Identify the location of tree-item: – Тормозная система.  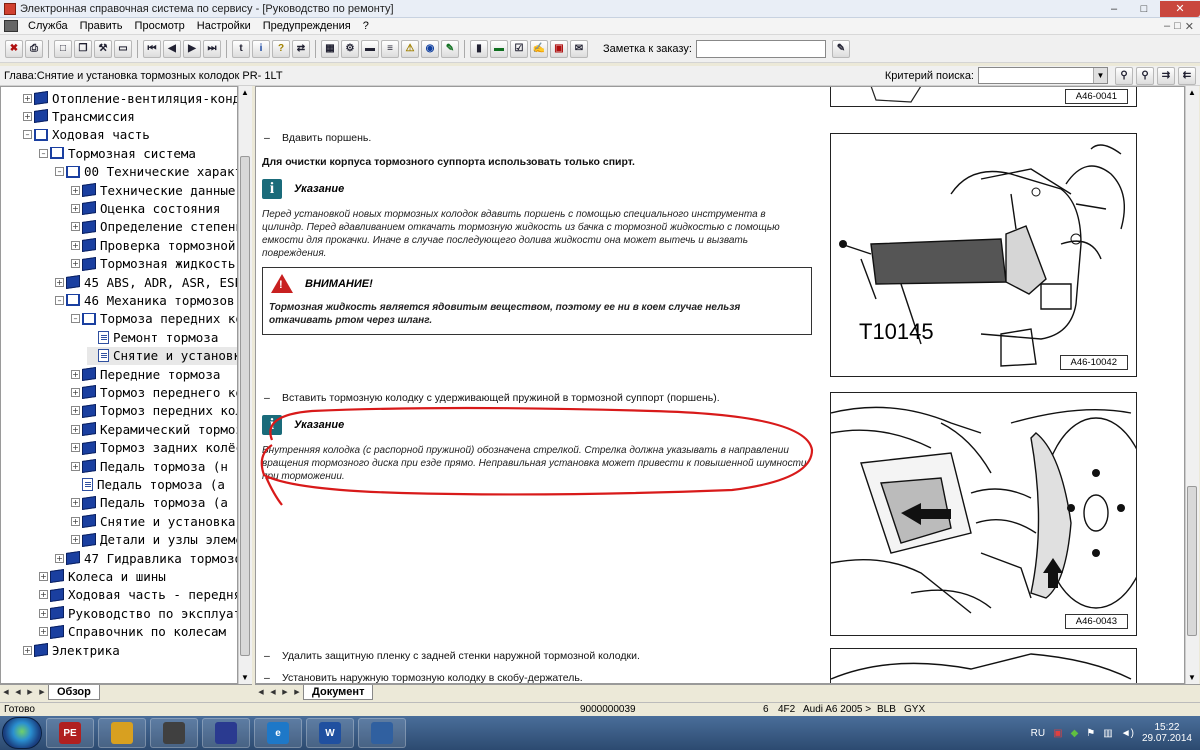
(117, 153).